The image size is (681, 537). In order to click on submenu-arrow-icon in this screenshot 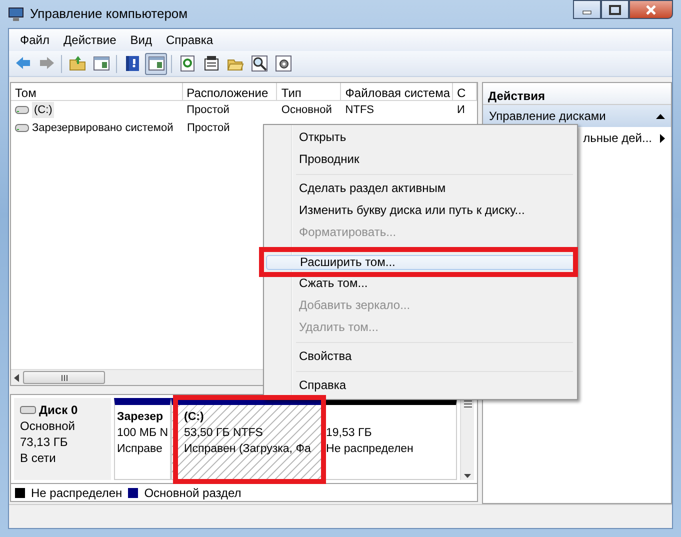, I will do `click(662, 138)`.